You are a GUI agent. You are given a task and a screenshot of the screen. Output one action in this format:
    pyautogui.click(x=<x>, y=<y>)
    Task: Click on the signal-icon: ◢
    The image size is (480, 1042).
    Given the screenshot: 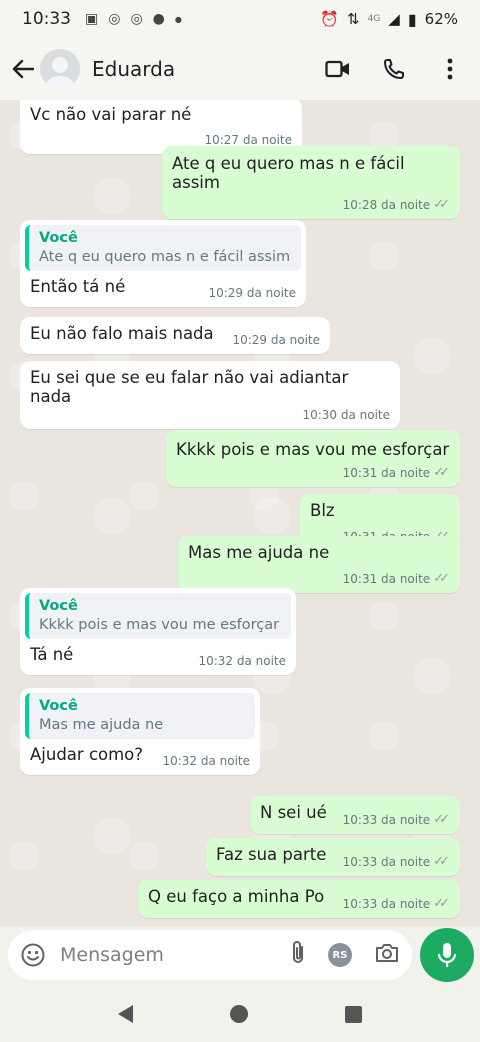 What is the action you would take?
    pyautogui.click(x=394, y=19)
    